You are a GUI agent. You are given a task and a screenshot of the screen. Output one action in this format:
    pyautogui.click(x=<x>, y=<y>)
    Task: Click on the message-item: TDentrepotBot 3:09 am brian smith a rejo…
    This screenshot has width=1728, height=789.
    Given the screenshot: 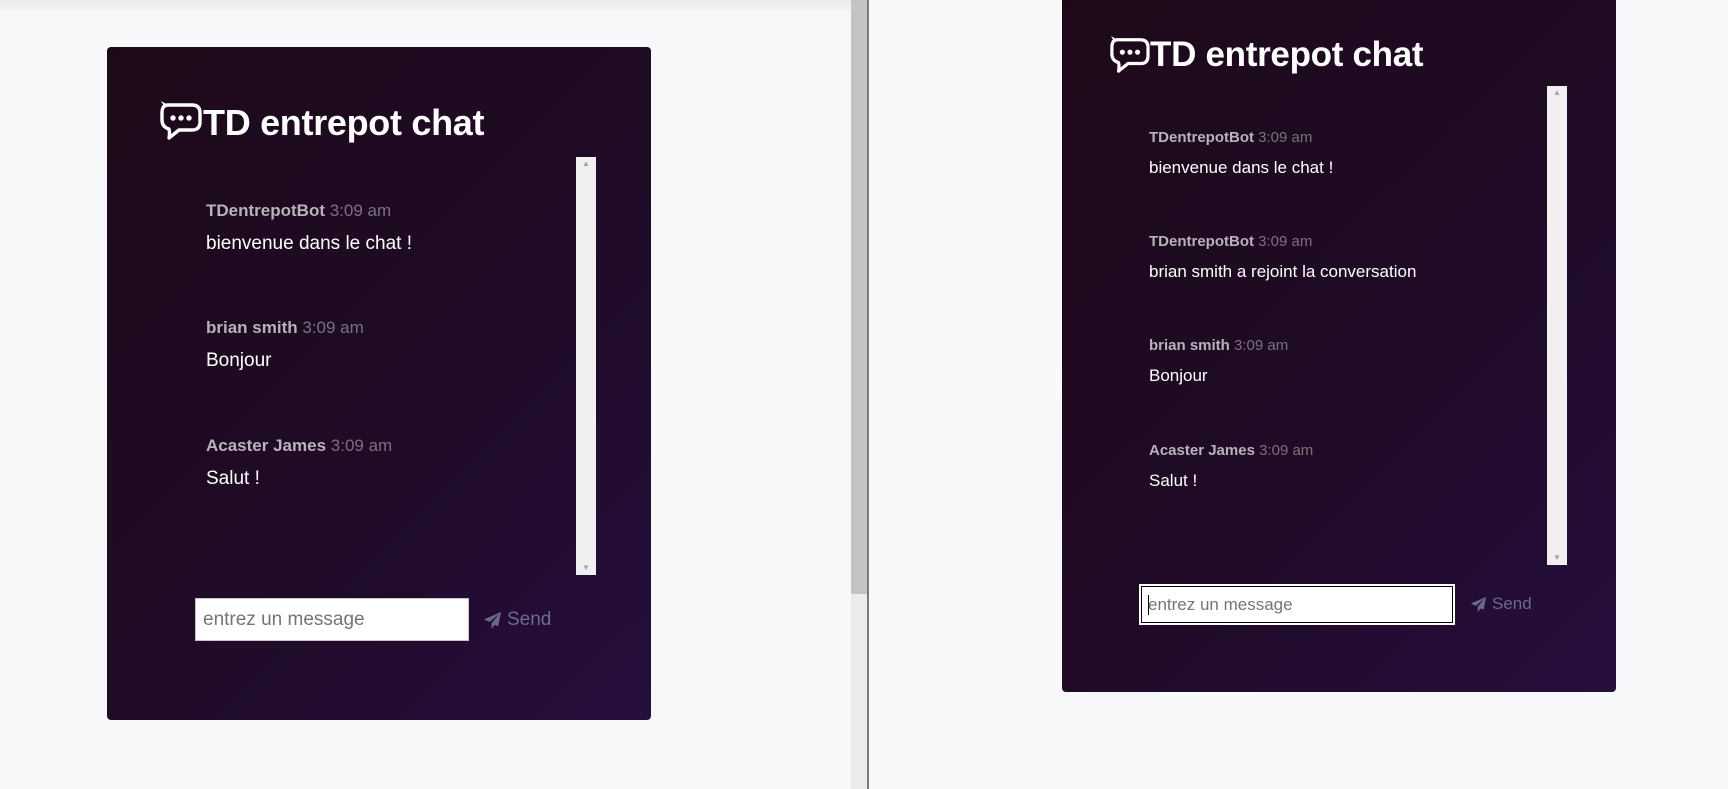 What is the action you would take?
    pyautogui.click(x=1282, y=257)
    